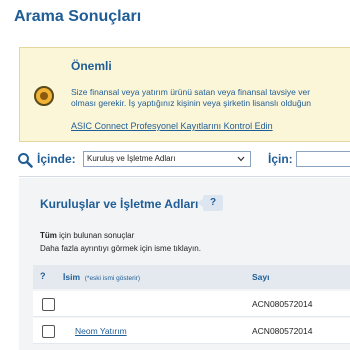 This screenshot has height=350, width=350. What do you see at coordinates (112, 278) in the screenshot?
I see `name-column-note: (*eski ismi gösterir)` at bounding box center [112, 278].